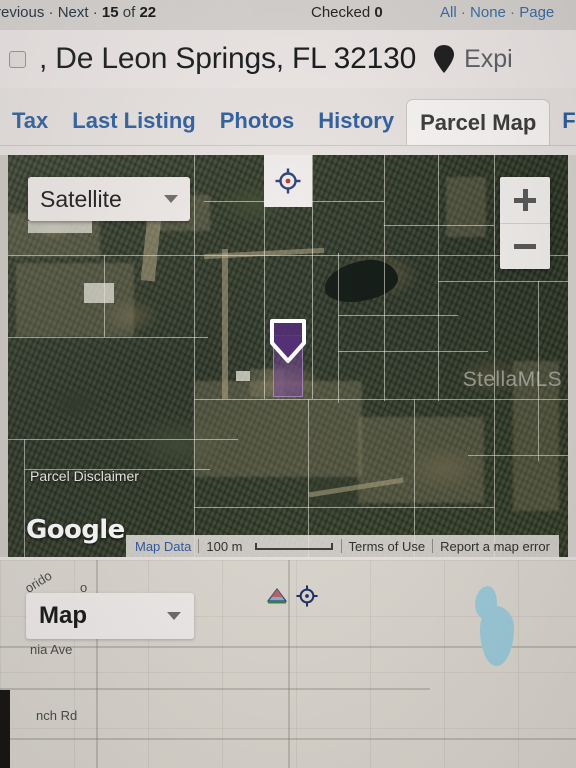 The image size is (576, 768). I want to click on photo-dark-edge, so click(5, 729).